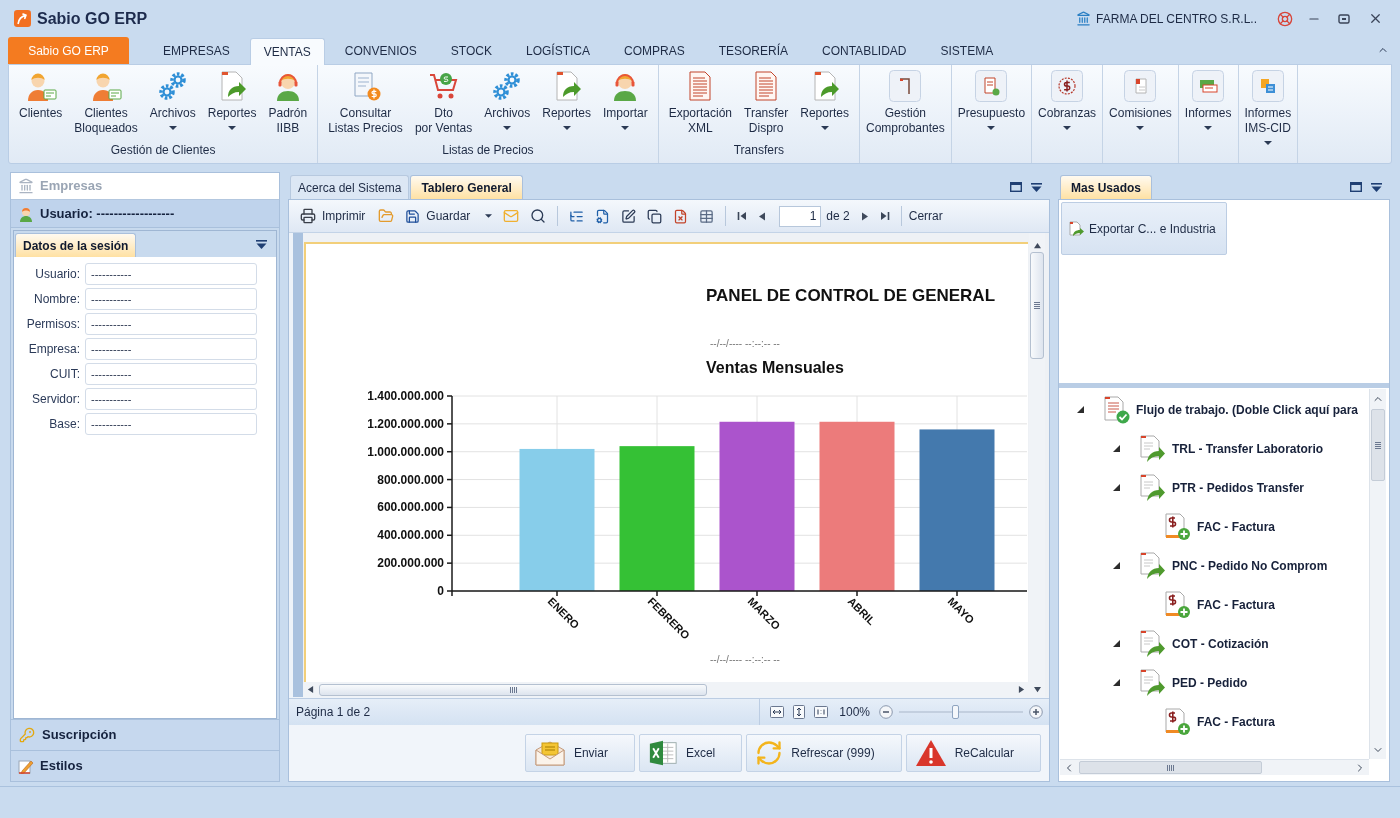 The width and height of the screenshot is (1400, 818). What do you see at coordinates (625, 100) in the screenshot?
I see `ribbon-button: Importar` at bounding box center [625, 100].